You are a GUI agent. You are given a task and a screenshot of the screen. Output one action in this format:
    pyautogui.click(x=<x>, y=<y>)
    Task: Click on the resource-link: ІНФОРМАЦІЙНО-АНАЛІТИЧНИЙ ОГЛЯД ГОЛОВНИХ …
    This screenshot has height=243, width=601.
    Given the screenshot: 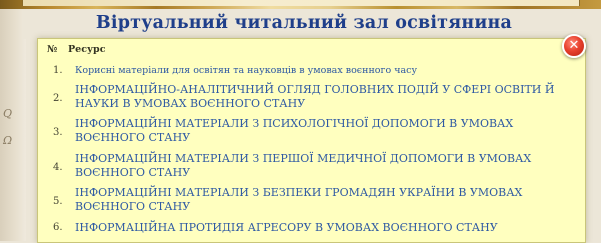 What is the action you would take?
    pyautogui.click(x=320, y=97)
    